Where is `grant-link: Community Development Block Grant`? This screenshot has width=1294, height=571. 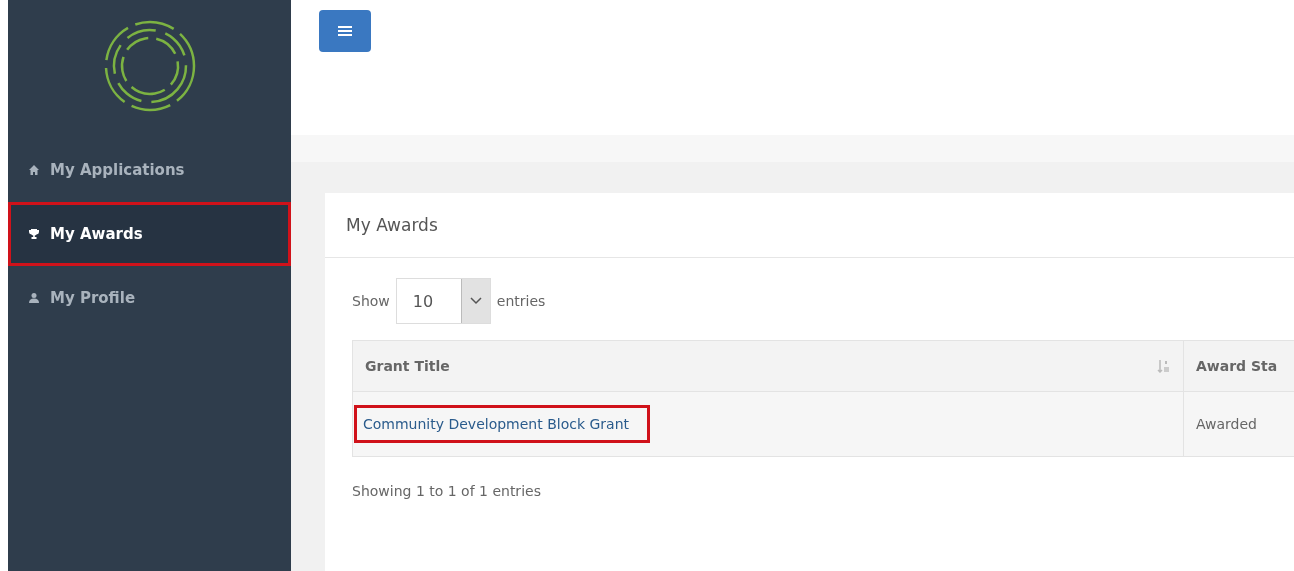 grant-link: Community Development Block Grant is located at coordinates (502, 424).